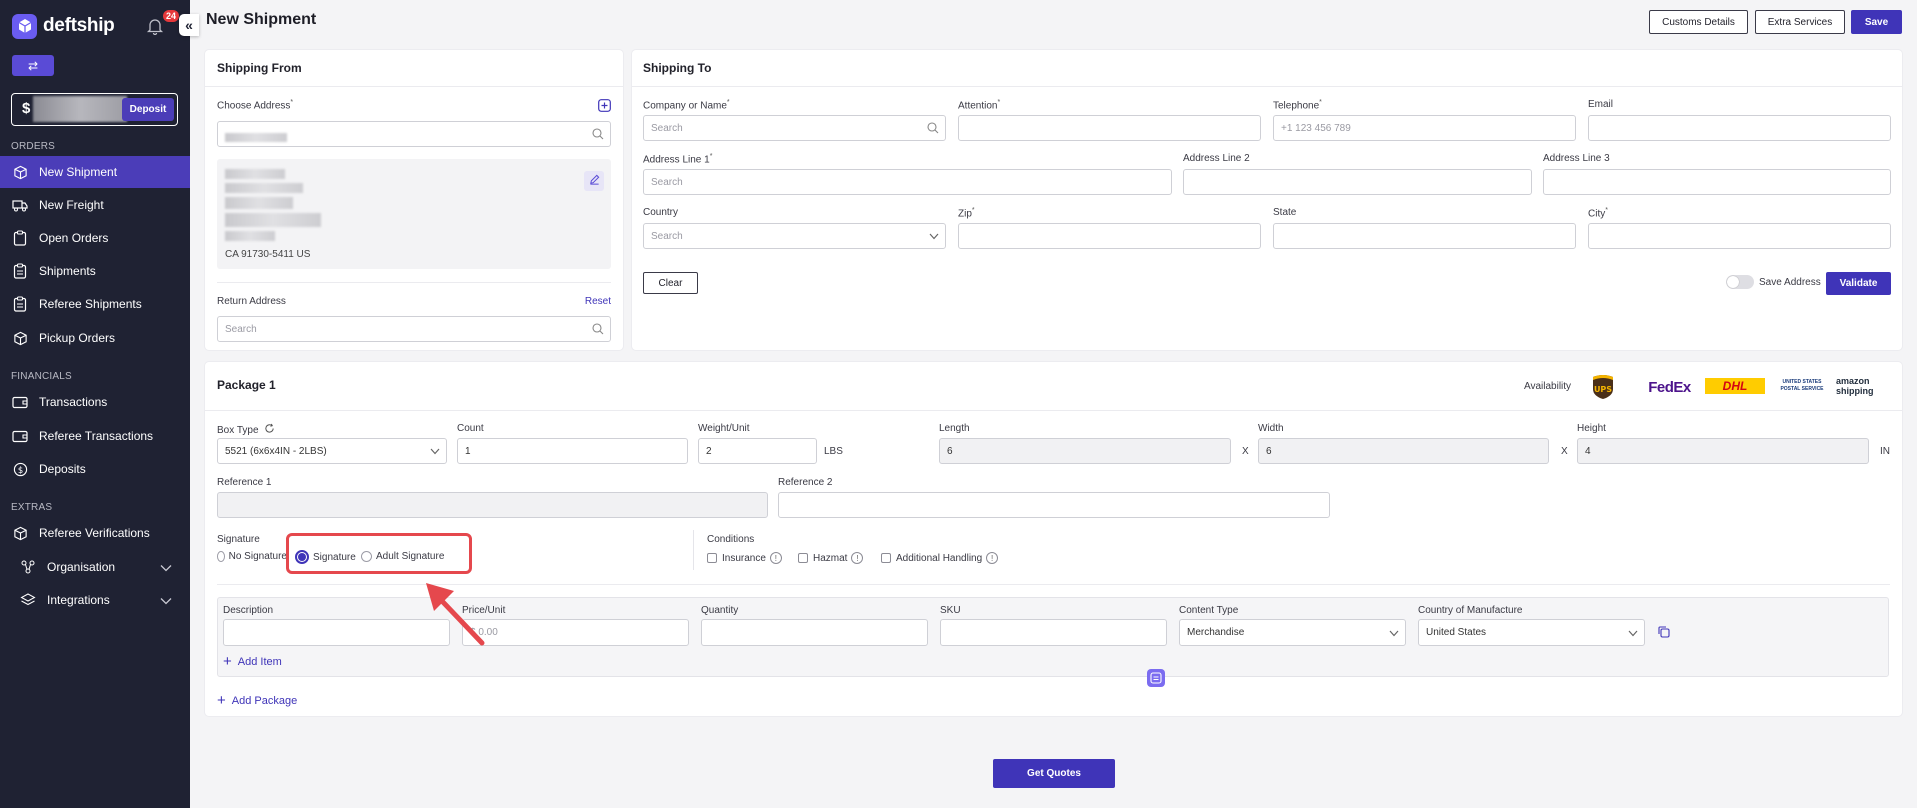  Describe the element at coordinates (252, 661) in the screenshot. I see `add-item-button: + Add Item` at that location.